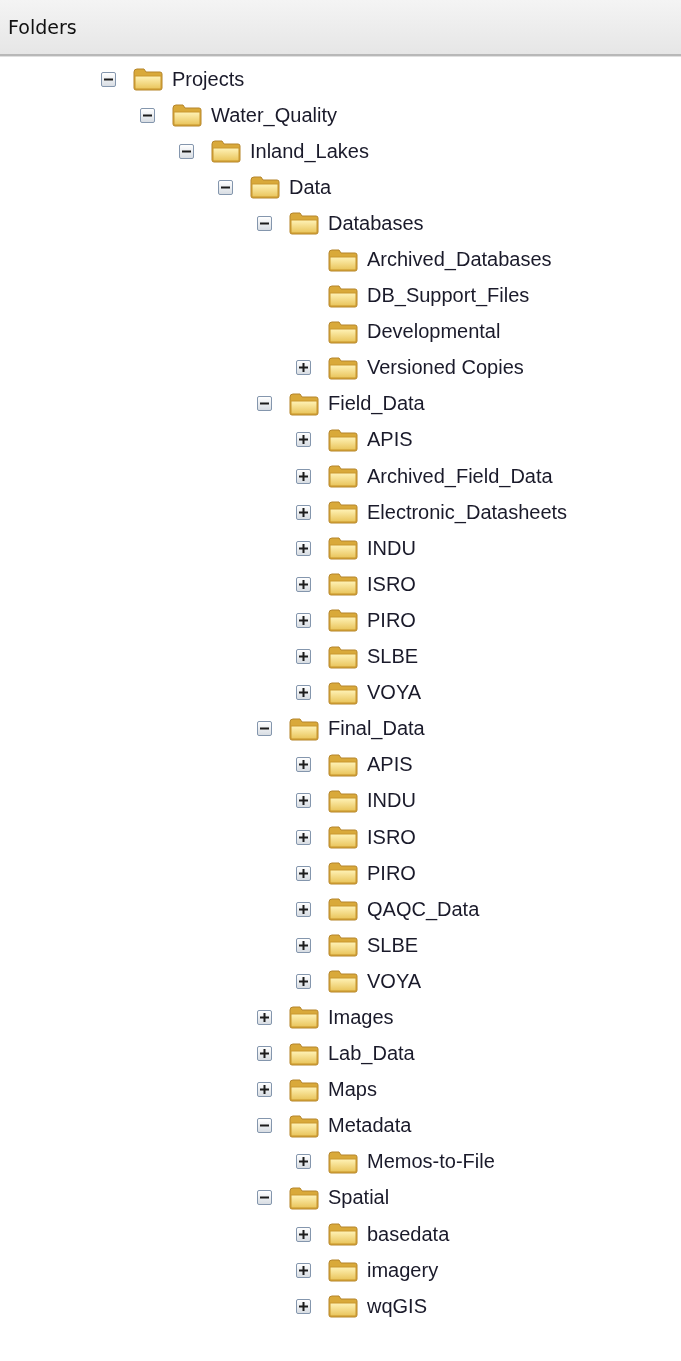 The height and width of the screenshot is (1361, 681). What do you see at coordinates (370, 1126) in the screenshot?
I see `folder-label: Metadata` at bounding box center [370, 1126].